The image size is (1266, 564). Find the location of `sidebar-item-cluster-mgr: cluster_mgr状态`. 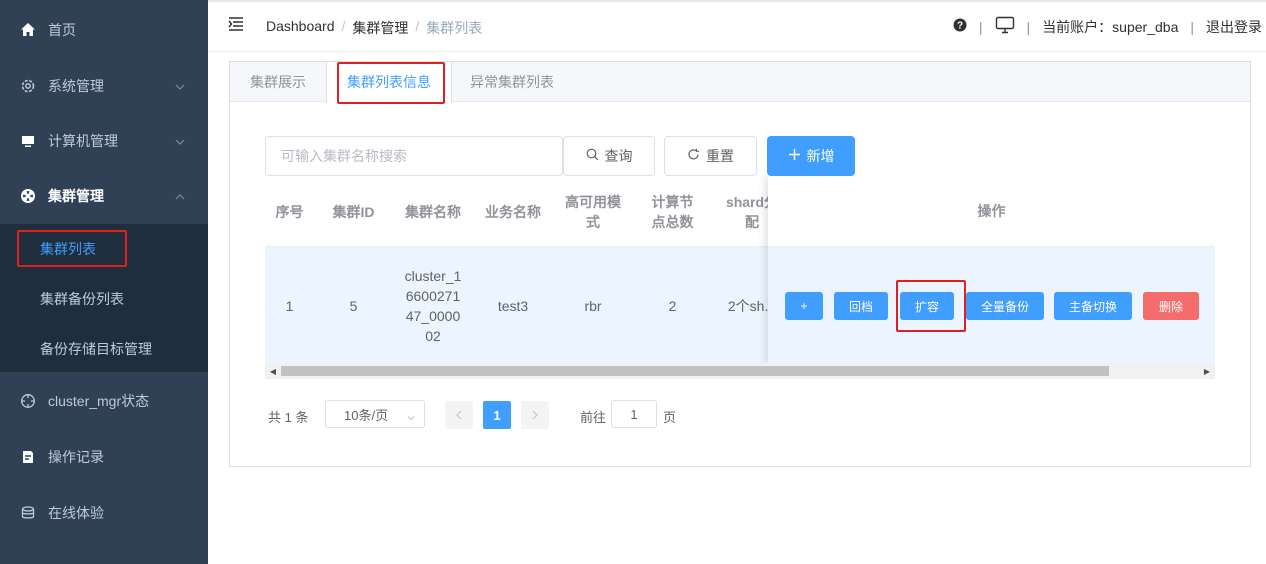

sidebar-item-cluster-mgr: cluster_mgr状态 is located at coordinates (104, 401).